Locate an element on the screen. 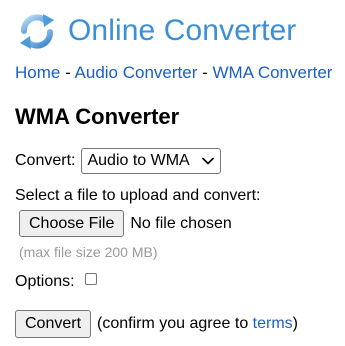 The height and width of the screenshot is (346, 345). file-status: No file chosen is located at coordinates (181, 223).